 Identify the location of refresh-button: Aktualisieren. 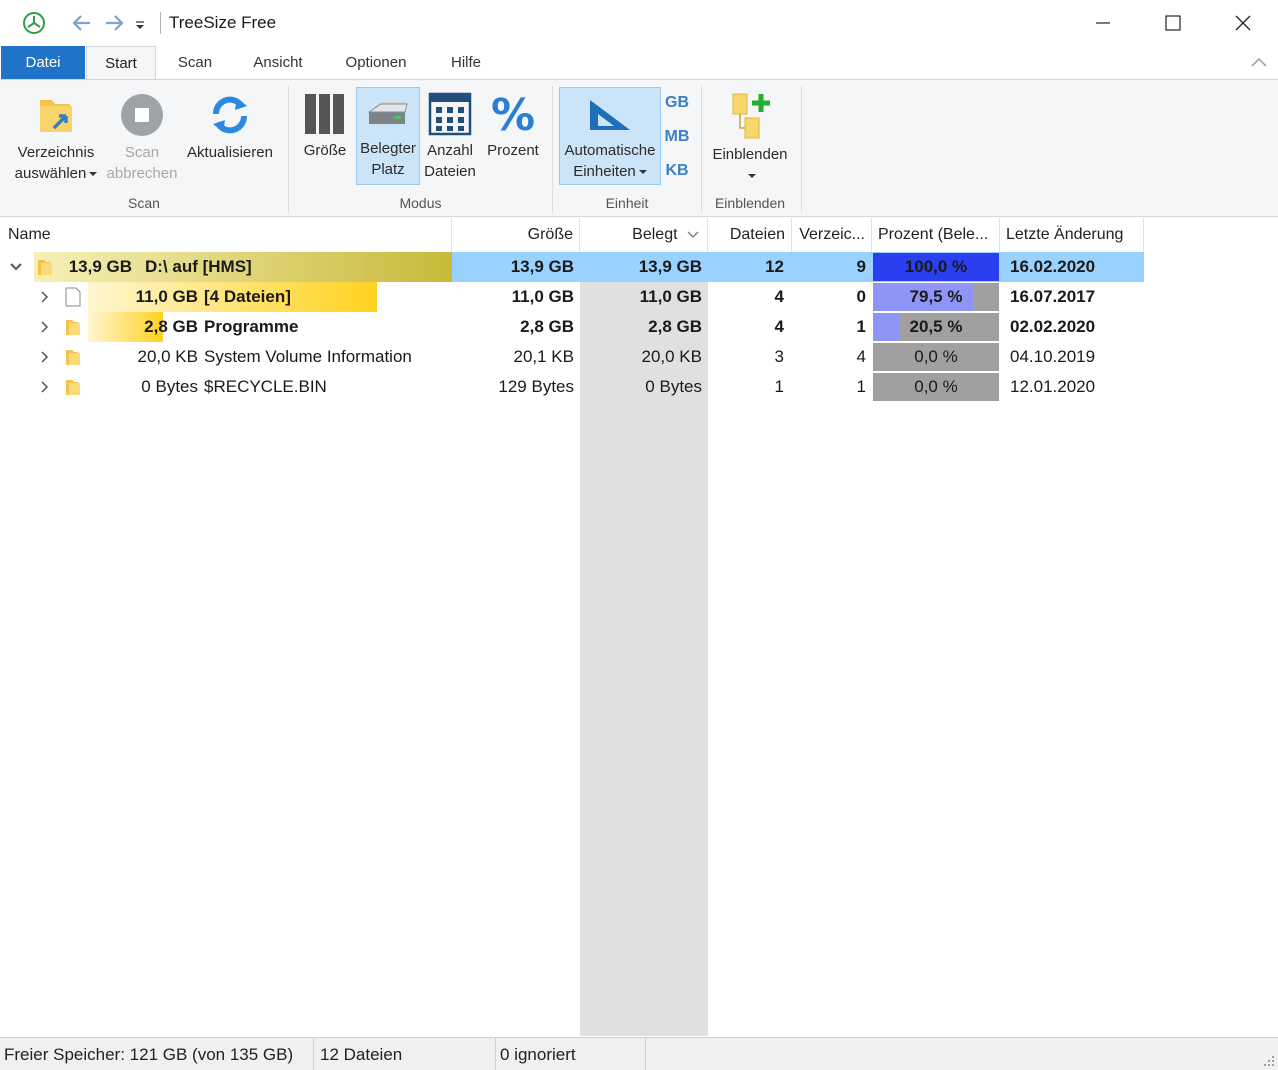
(230, 138).